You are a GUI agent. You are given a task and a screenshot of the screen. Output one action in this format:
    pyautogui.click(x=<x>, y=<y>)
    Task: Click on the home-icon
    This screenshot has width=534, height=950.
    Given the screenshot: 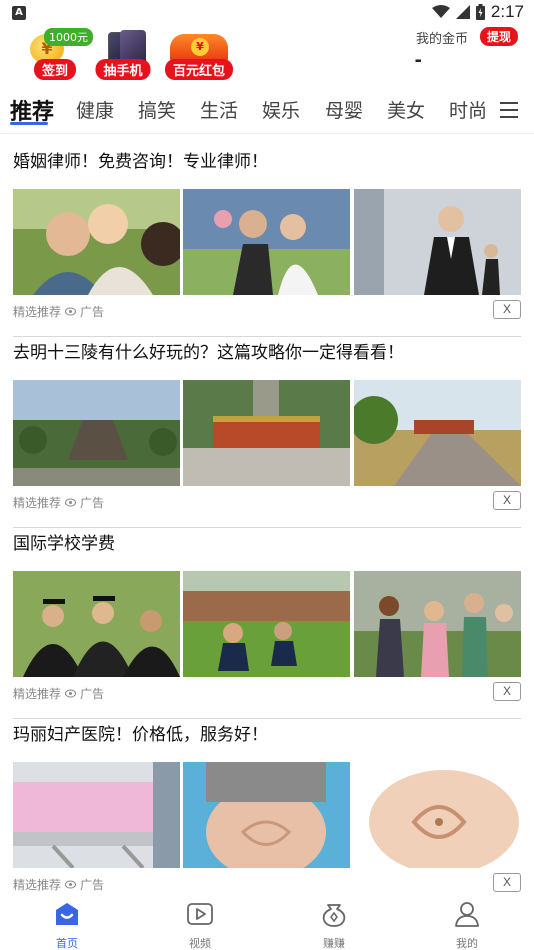 What is the action you would take?
    pyautogui.click(x=67, y=914)
    